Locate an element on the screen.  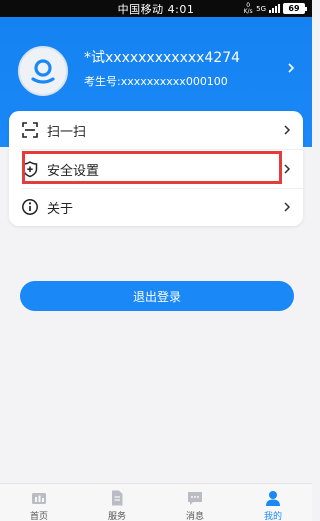
network-speed-unit: K/s is located at coordinates (248, 11).